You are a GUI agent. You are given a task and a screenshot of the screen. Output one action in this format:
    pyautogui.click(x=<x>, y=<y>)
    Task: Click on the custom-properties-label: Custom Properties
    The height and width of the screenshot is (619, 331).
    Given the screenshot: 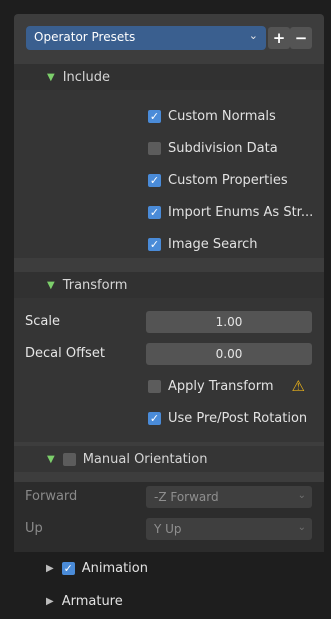 What is the action you would take?
    pyautogui.click(x=228, y=180)
    